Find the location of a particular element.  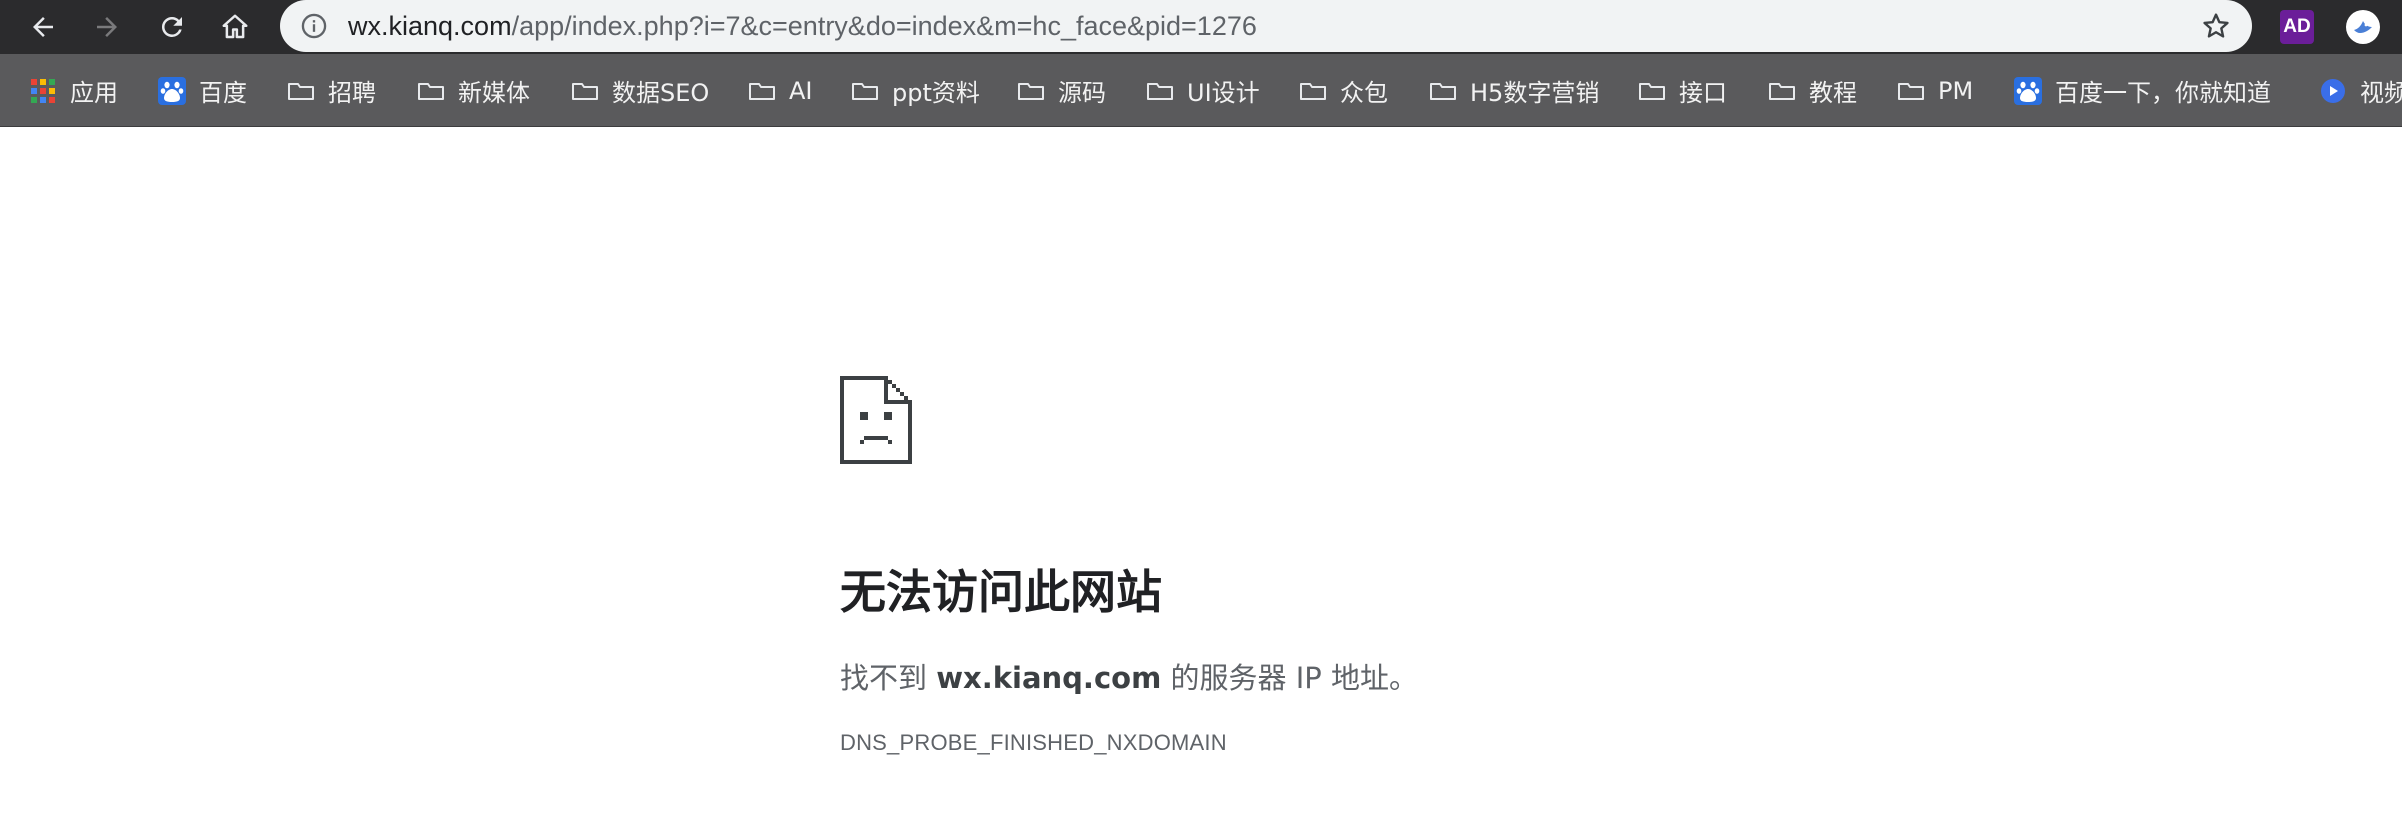

bookmark-folder-xinmeiti: 新媒体 is located at coordinates (473, 90).